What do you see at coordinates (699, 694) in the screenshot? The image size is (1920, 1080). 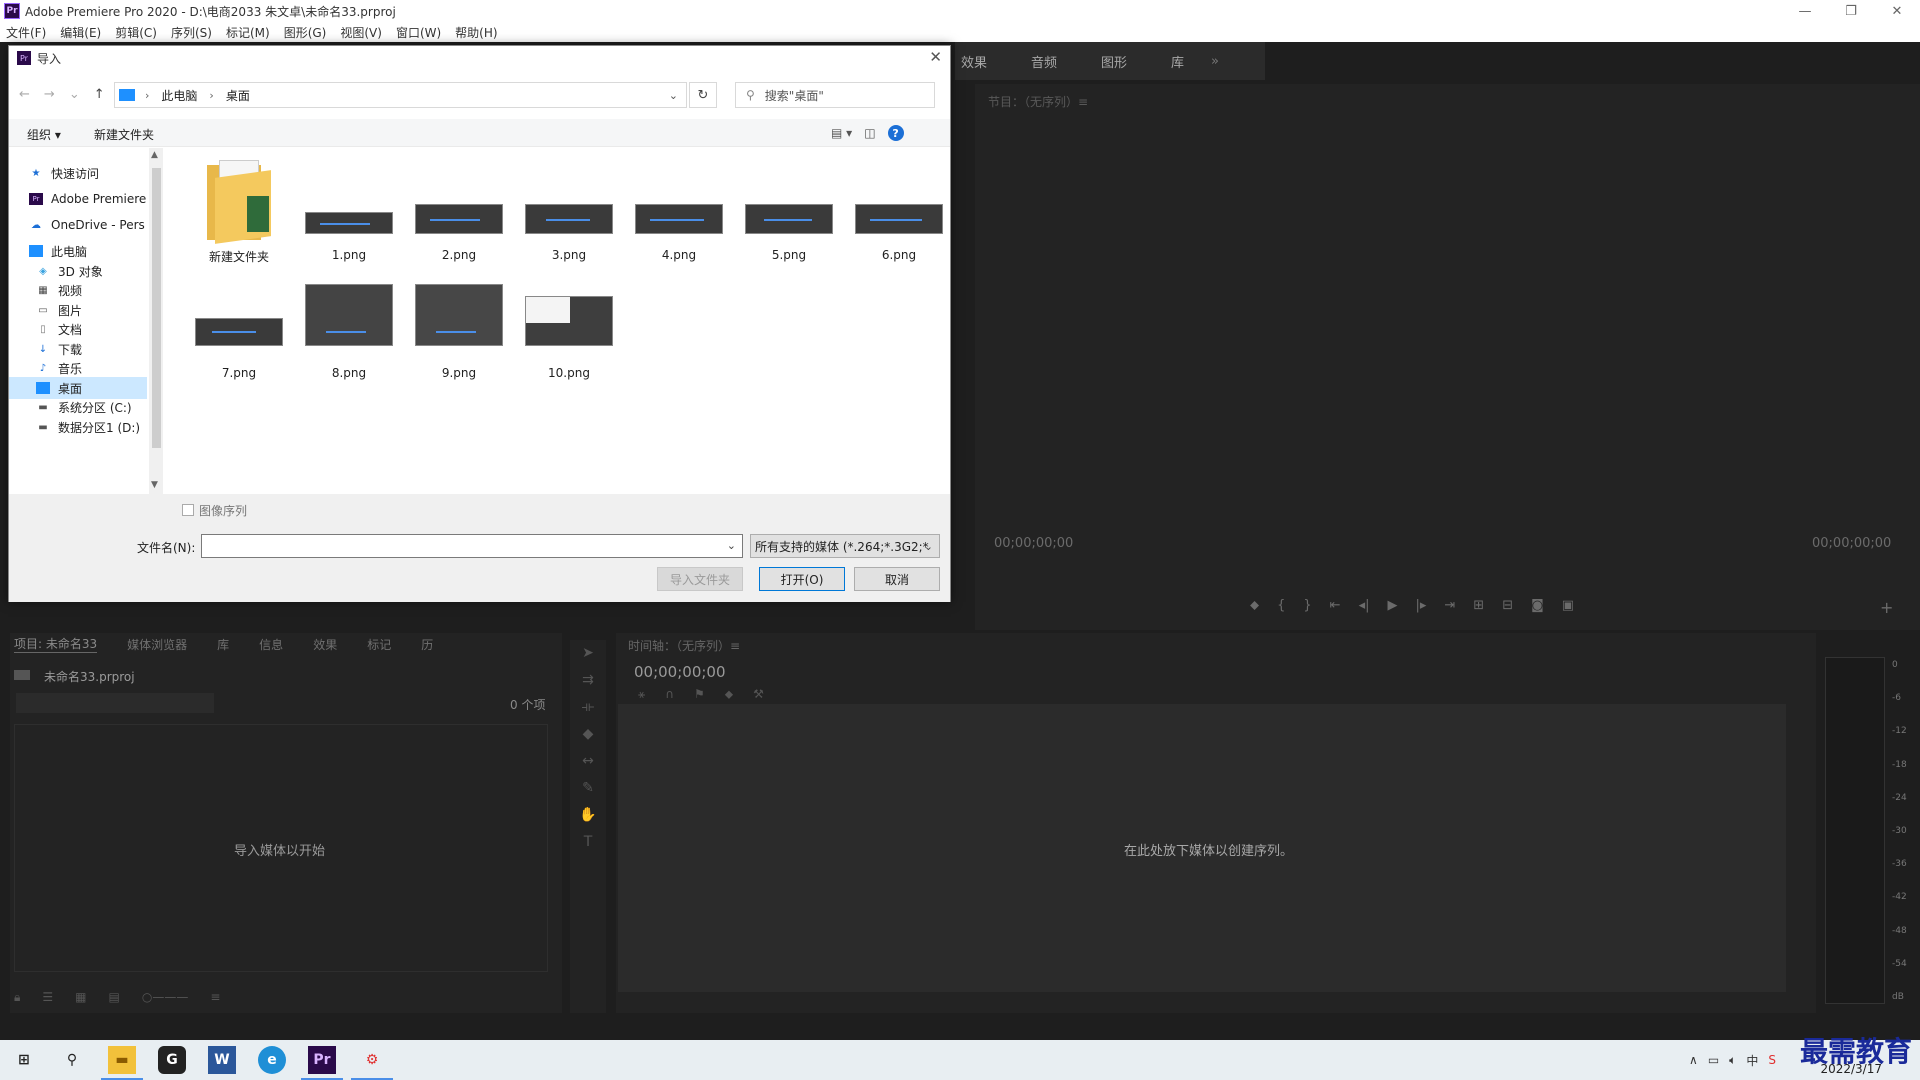 I see `linked-selection-icon: ⚑` at bounding box center [699, 694].